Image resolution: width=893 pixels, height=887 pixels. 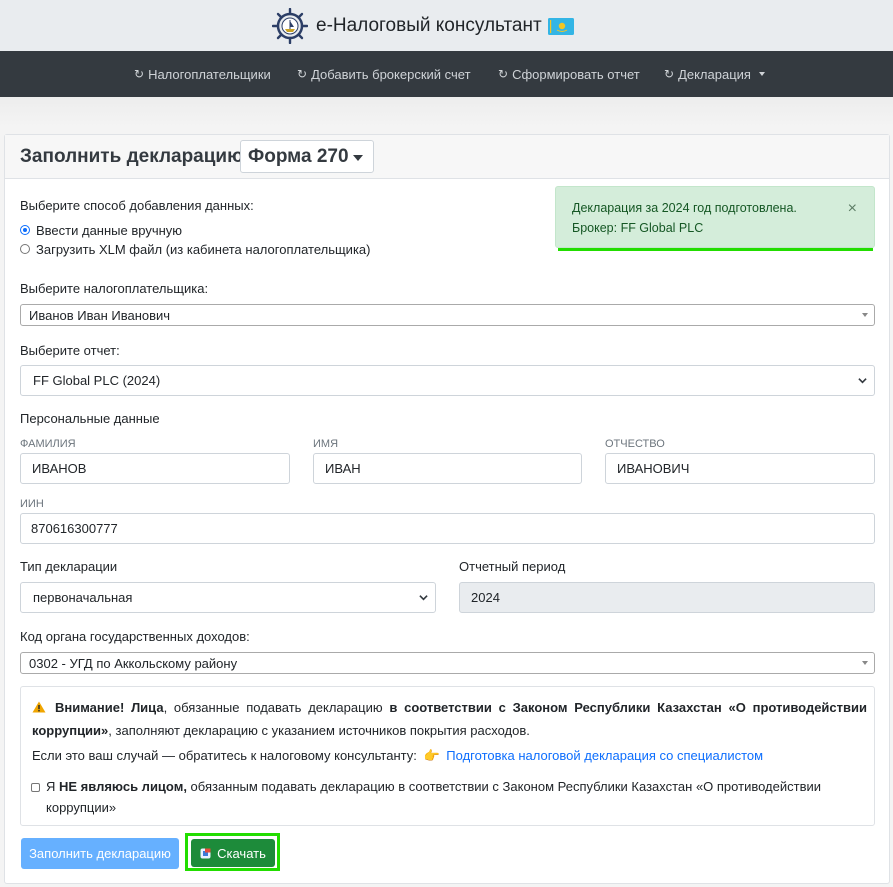 I want to click on warning-icon, so click(x=39, y=707).